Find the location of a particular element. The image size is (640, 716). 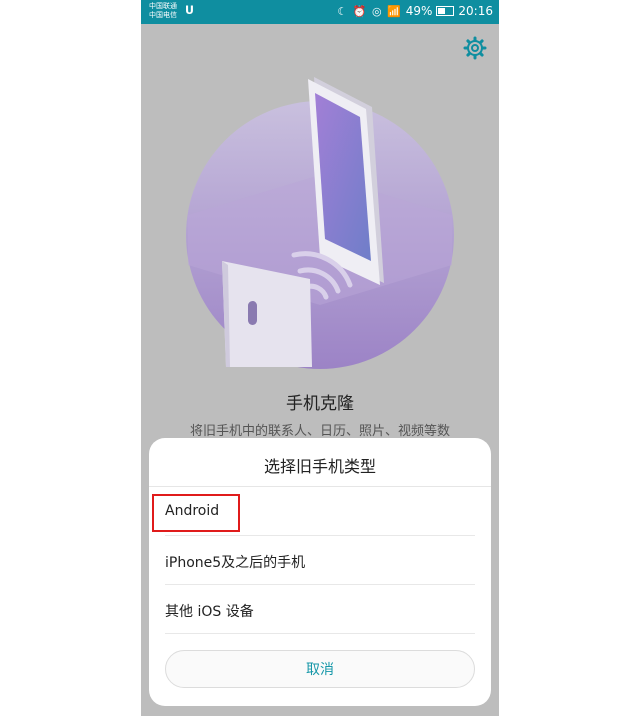

carrier-1: 中国联通 is located at coordinates (163, 6).